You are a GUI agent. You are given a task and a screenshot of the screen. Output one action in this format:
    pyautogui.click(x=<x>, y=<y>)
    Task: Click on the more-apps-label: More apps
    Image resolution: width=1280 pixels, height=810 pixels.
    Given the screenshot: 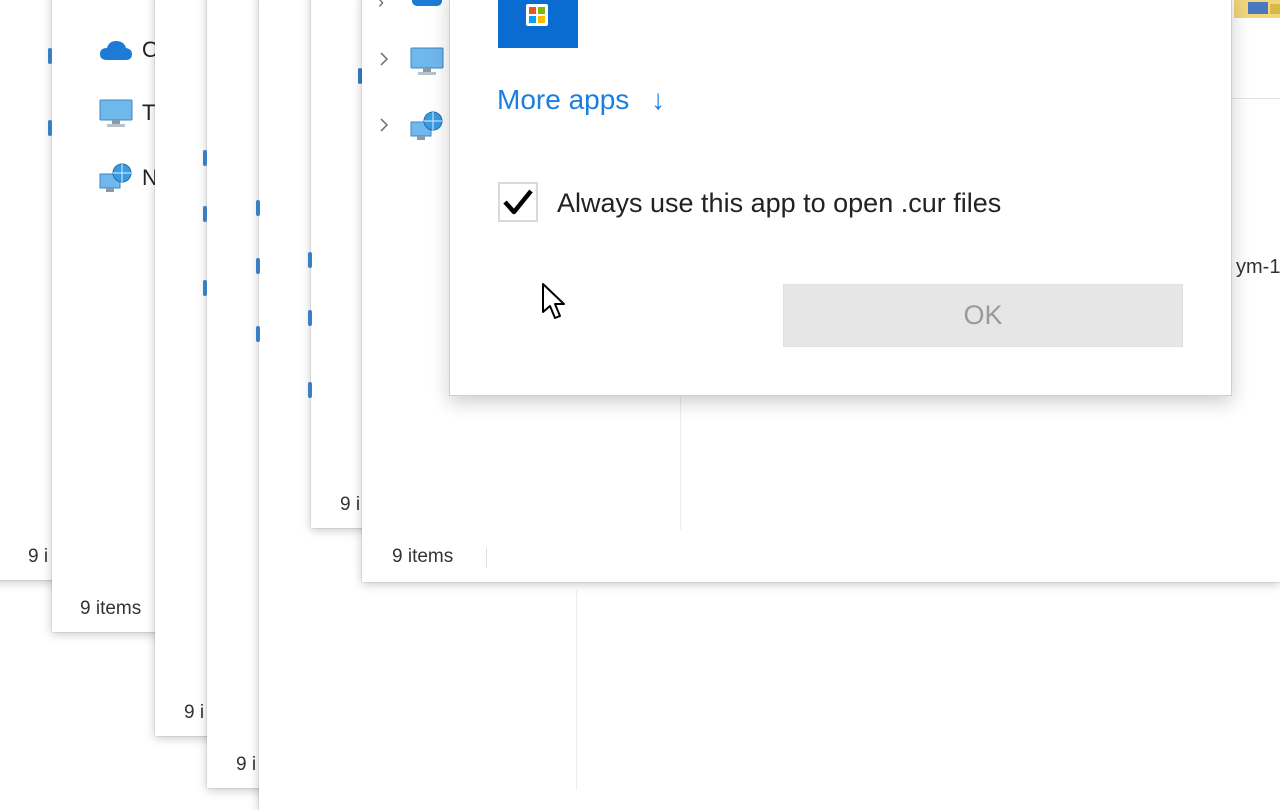 What is the action you would take?
    pyautogui.click(x=563, y=99)
    